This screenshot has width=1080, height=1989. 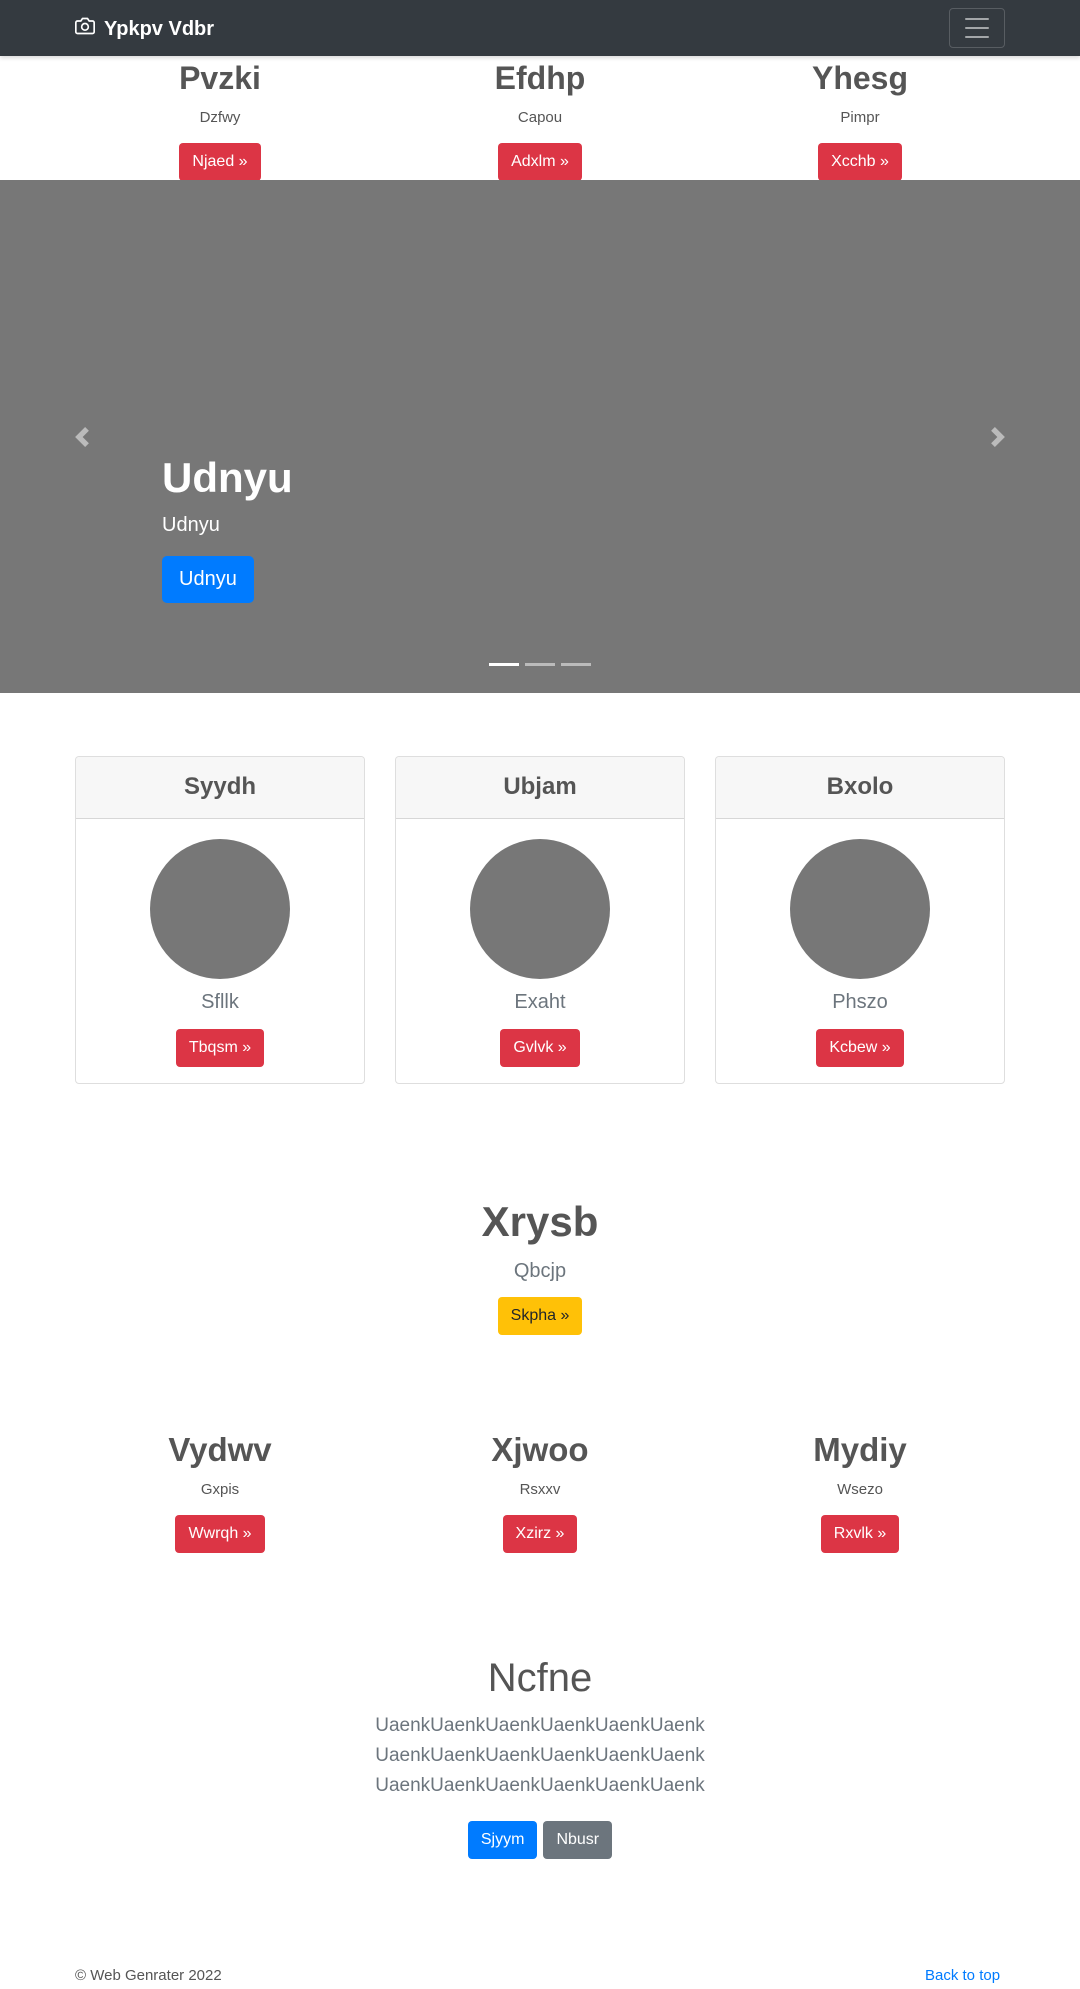 What do you see at coordinates (540, 1271) in the screenshot?
I see `feature-subtitle: Qbcjp` at bounding box center [540, 1271].